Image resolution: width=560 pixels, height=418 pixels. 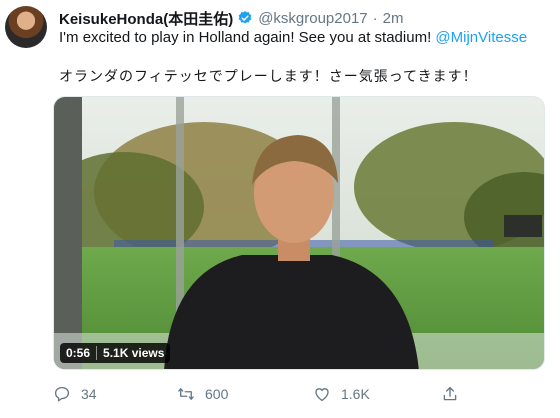 What do you see at coordinates (355, 394) in the screenshot?
I see `like-count: 1.6K` at bounding box center [355, 394].